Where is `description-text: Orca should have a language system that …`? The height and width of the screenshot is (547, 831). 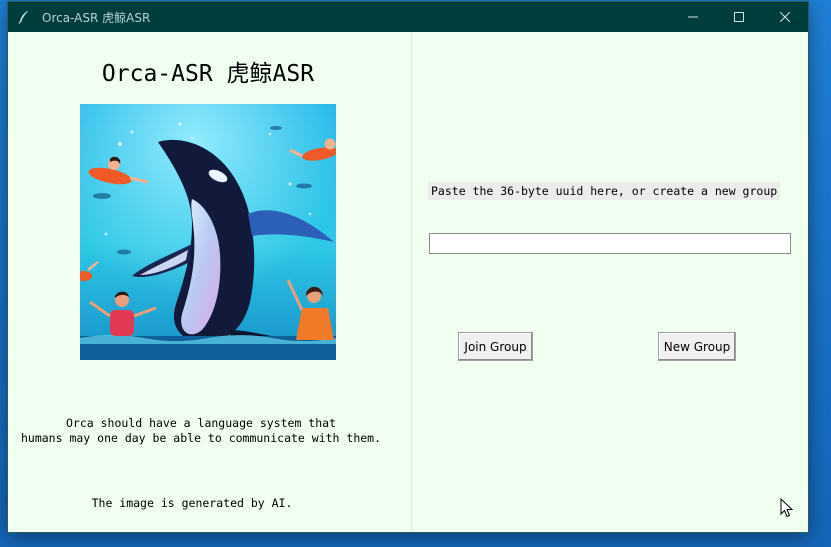
description-text: Orca should have a language system that … is located at coordinates (201, 431).